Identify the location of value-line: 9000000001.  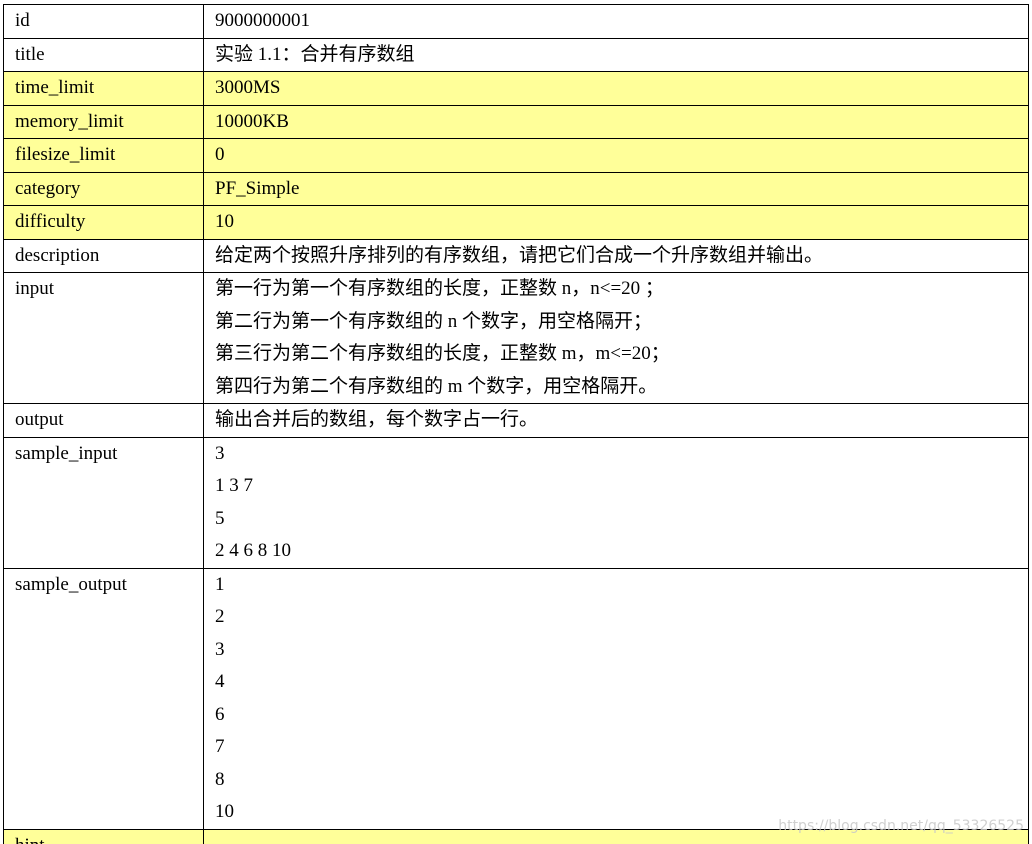
(262, 20).